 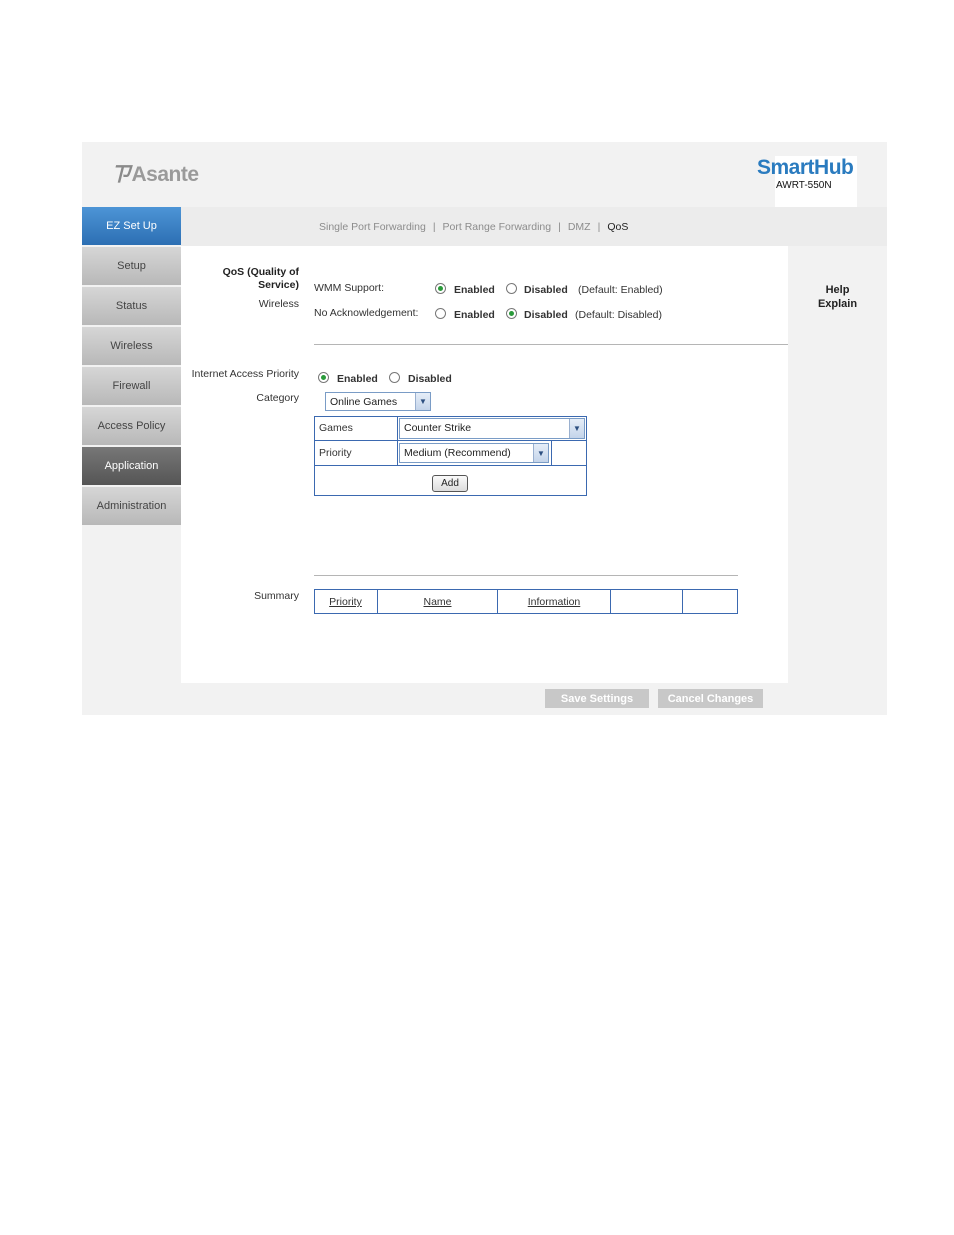 I want to click on sidebar-item-label: Firewall, so click(x=131, y=386).